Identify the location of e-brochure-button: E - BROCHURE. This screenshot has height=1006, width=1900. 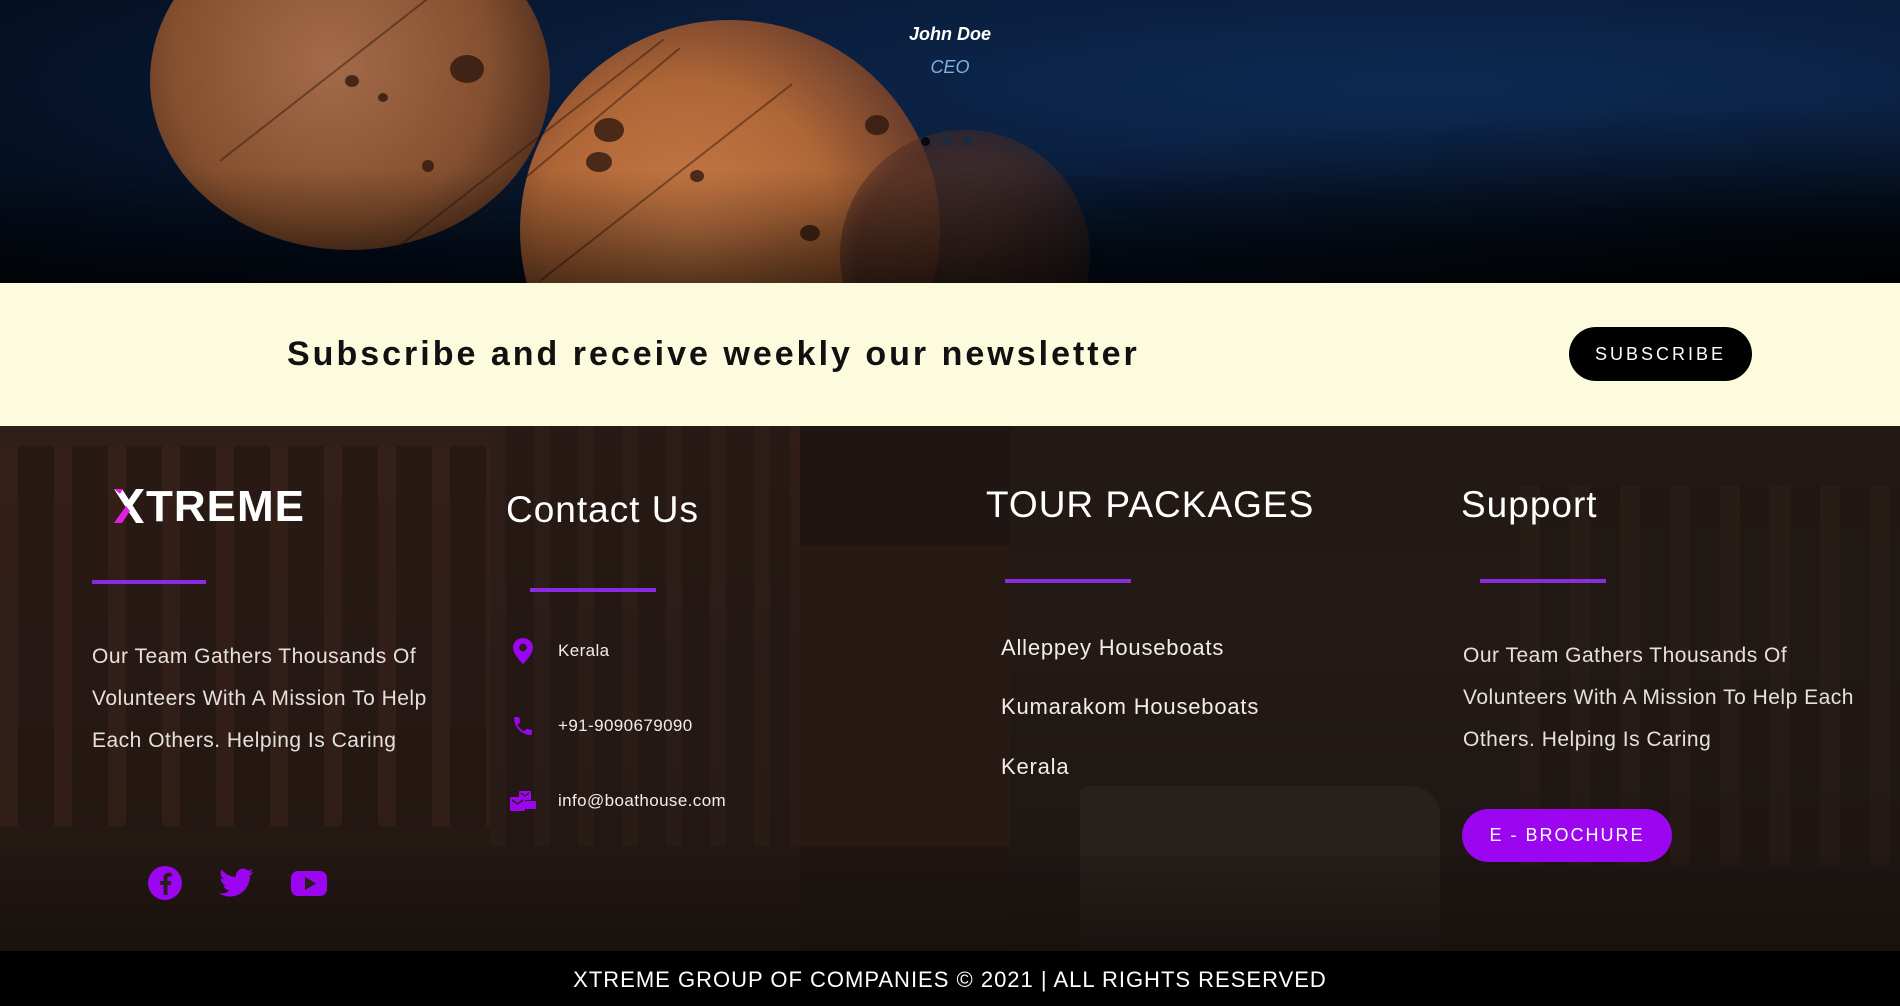
(1567, 835).